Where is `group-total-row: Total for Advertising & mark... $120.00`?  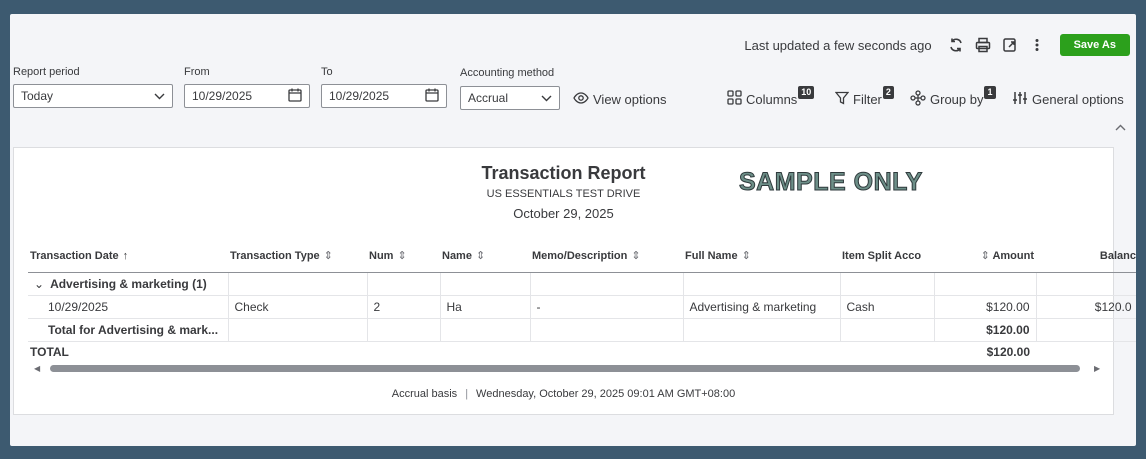
group-total-row: Total for Advertising & mark... $120.00 is located at coordinates (582, 330).